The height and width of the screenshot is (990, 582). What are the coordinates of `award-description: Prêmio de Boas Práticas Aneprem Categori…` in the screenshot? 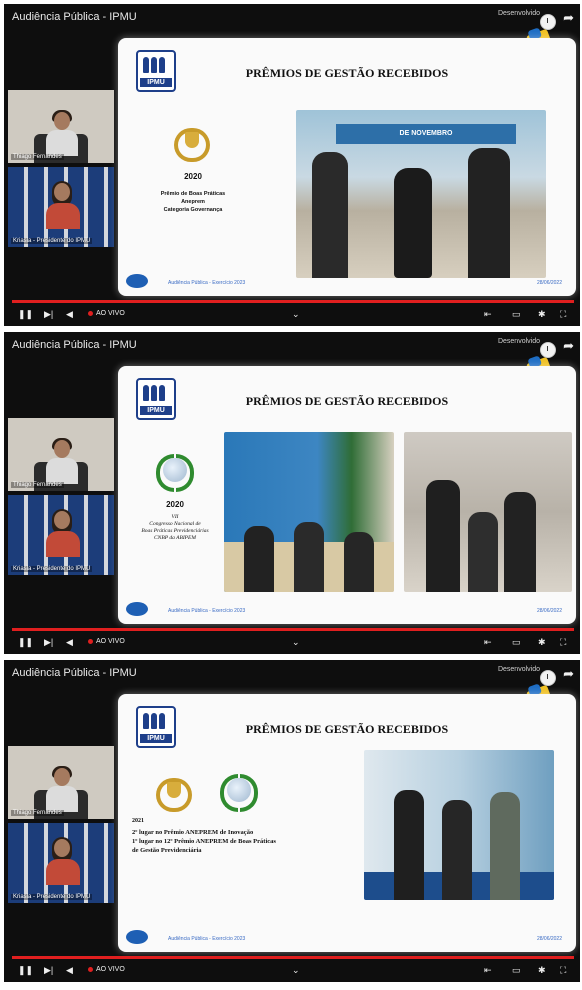 It's located at (193, 202).